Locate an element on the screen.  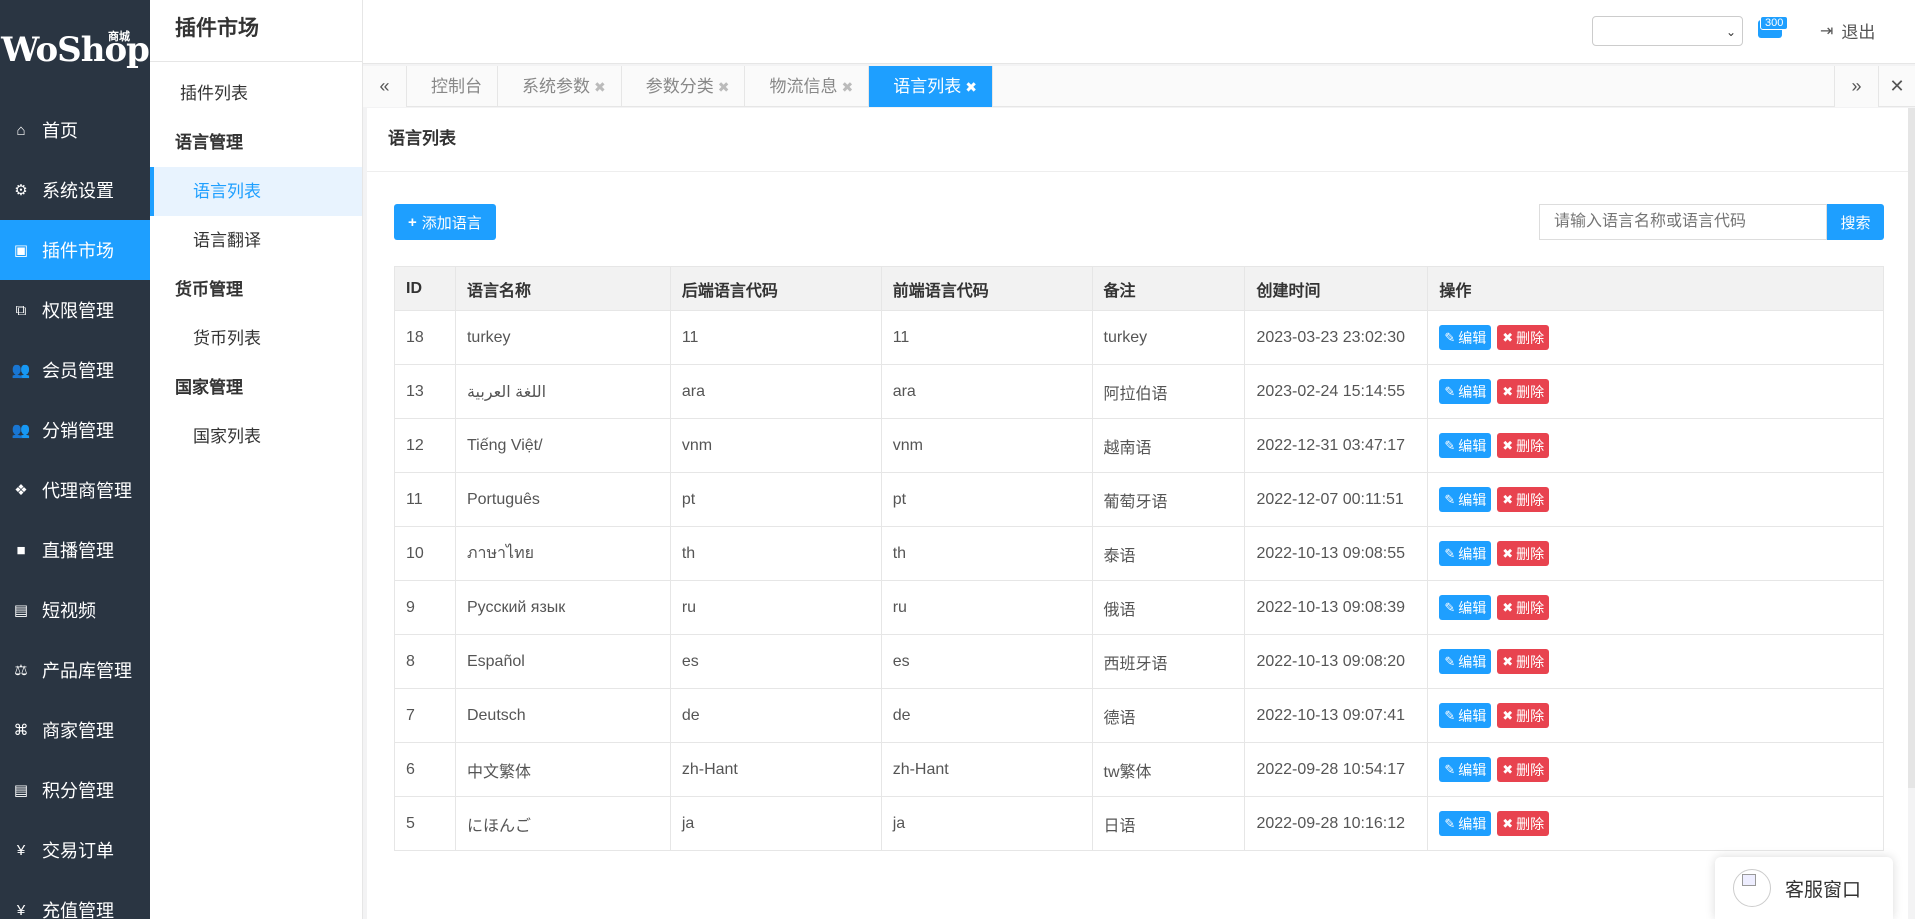
language-select: ⌄ is located at coordinates (1667, 31).